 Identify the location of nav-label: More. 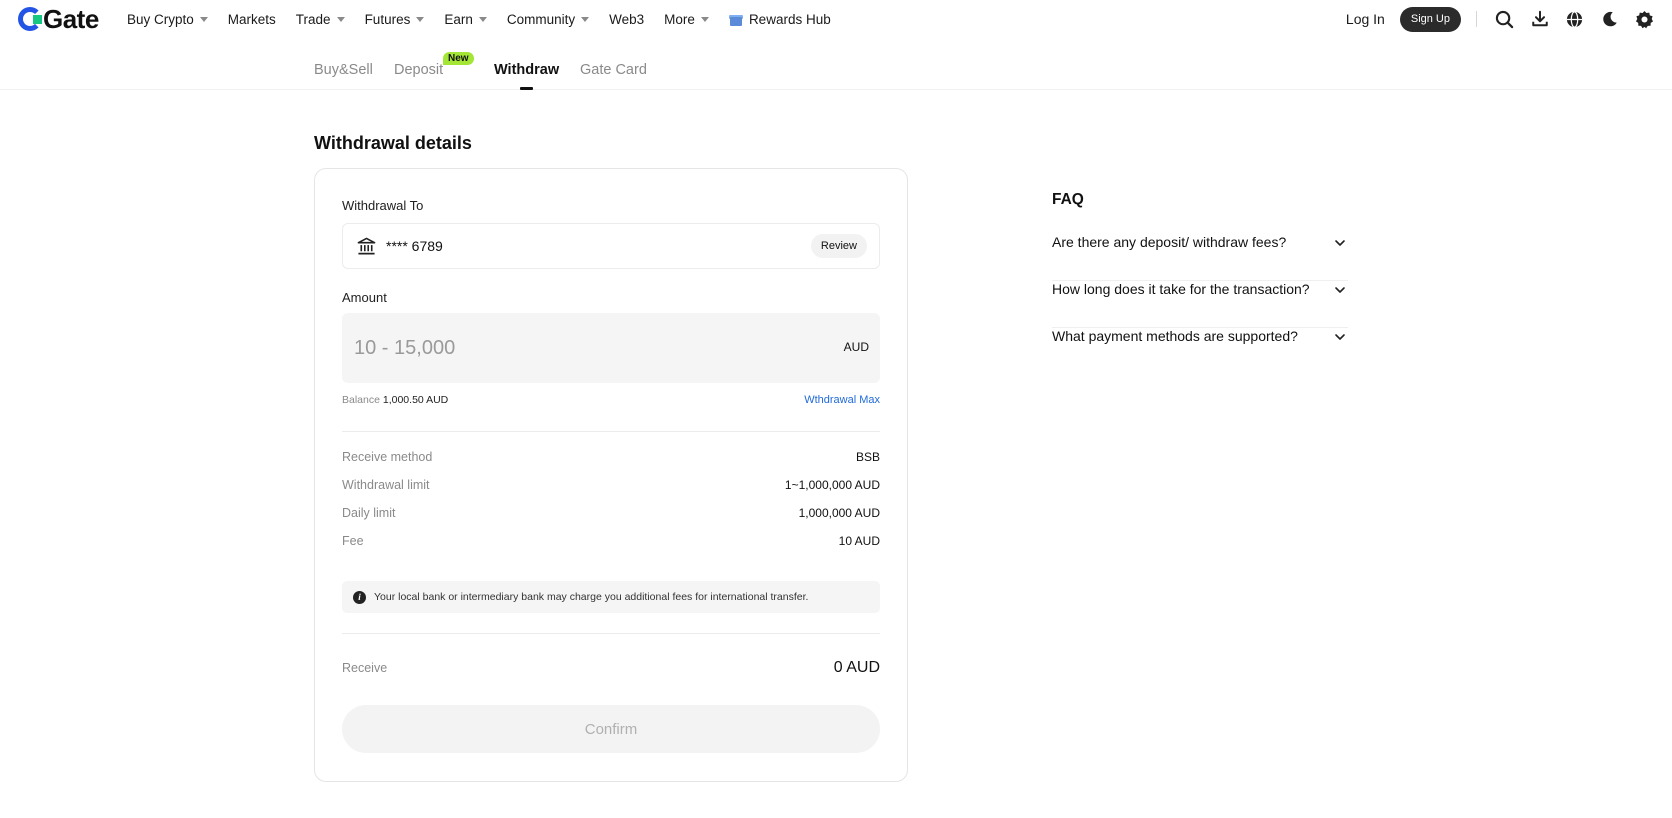
(679, 19).